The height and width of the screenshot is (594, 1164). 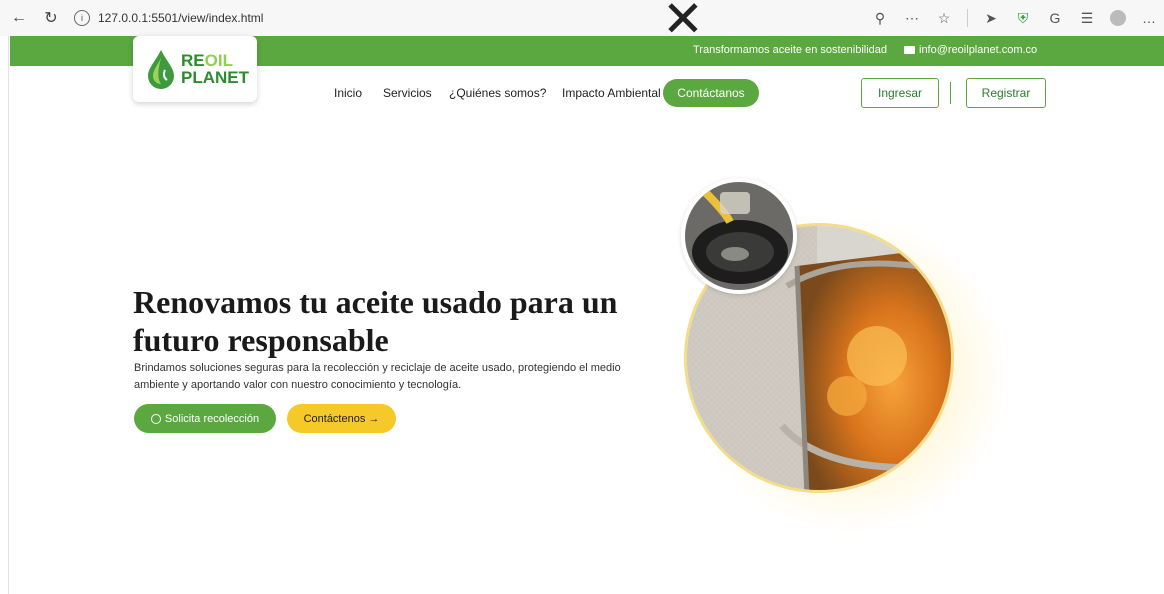 I want to click on logo: REOIL PLANET, so click(x=195, y=69).